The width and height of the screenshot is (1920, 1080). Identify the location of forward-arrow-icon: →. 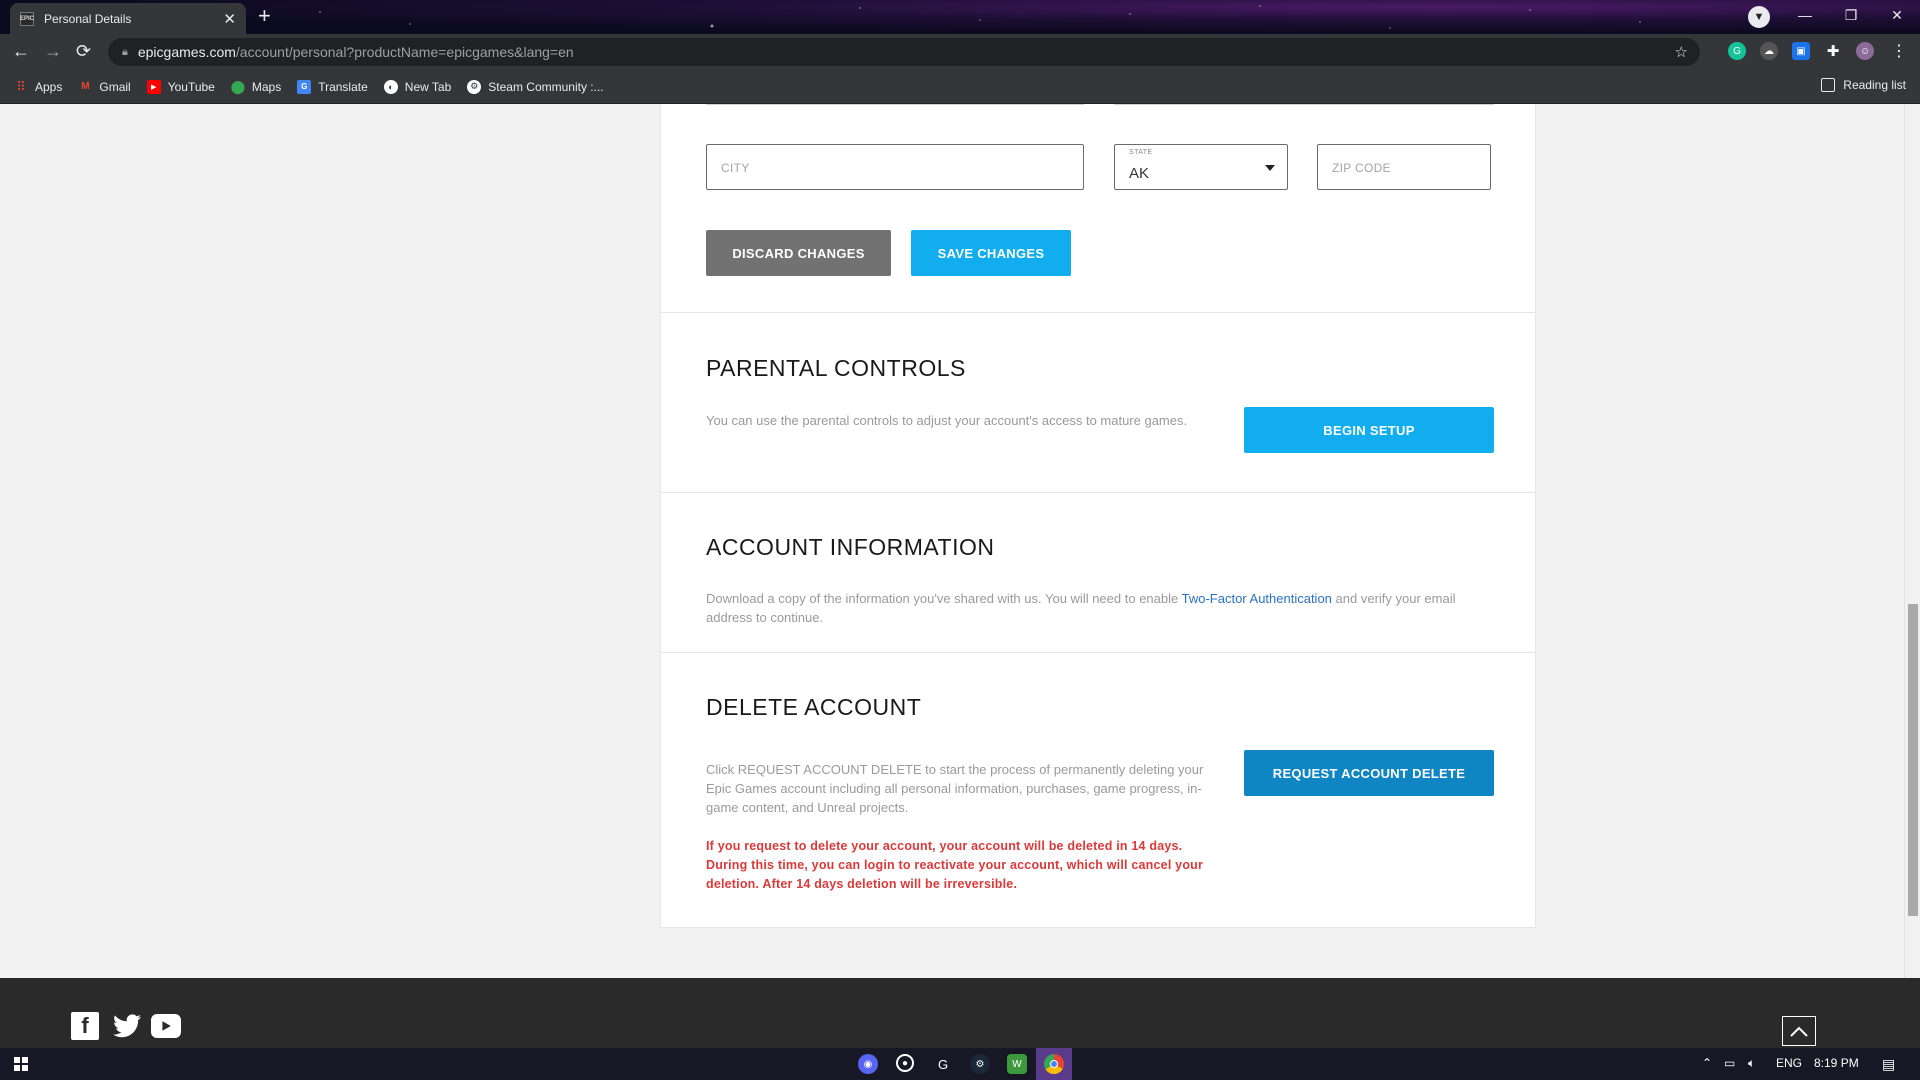
(53, 51).